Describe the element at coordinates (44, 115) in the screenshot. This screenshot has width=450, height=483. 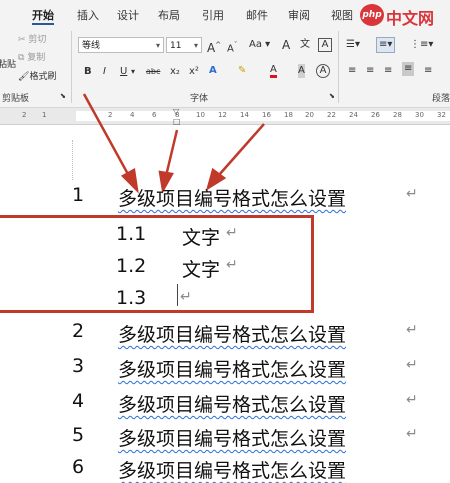
I see `ruler-number: 1` at that location.